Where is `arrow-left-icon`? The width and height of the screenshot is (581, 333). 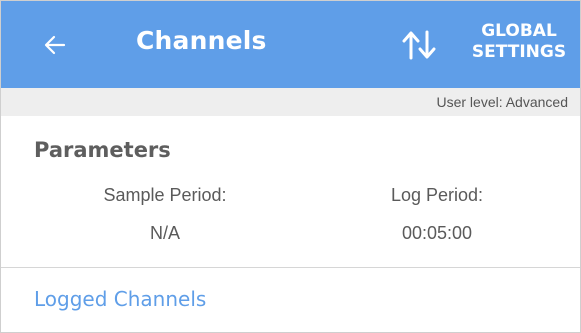 arrow-left-icon is located at coordinates (55, 45).